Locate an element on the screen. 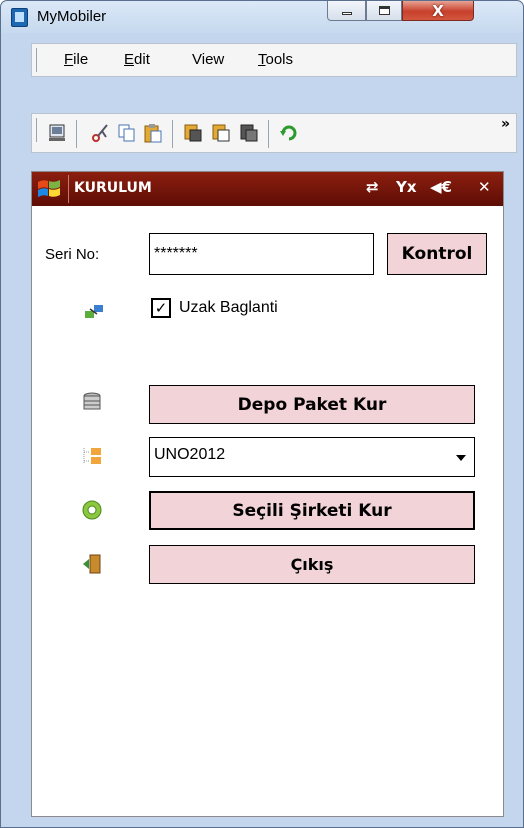 This screenshot has height=828, width=524. menu-tools: Tools is located at coordinates (275, 59).